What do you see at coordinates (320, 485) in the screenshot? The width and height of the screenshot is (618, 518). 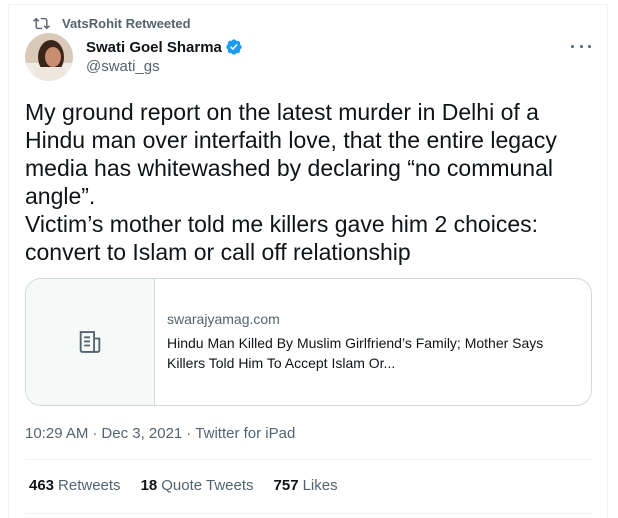 I see `likes-label: Likes` at bounding box center [320, 485].